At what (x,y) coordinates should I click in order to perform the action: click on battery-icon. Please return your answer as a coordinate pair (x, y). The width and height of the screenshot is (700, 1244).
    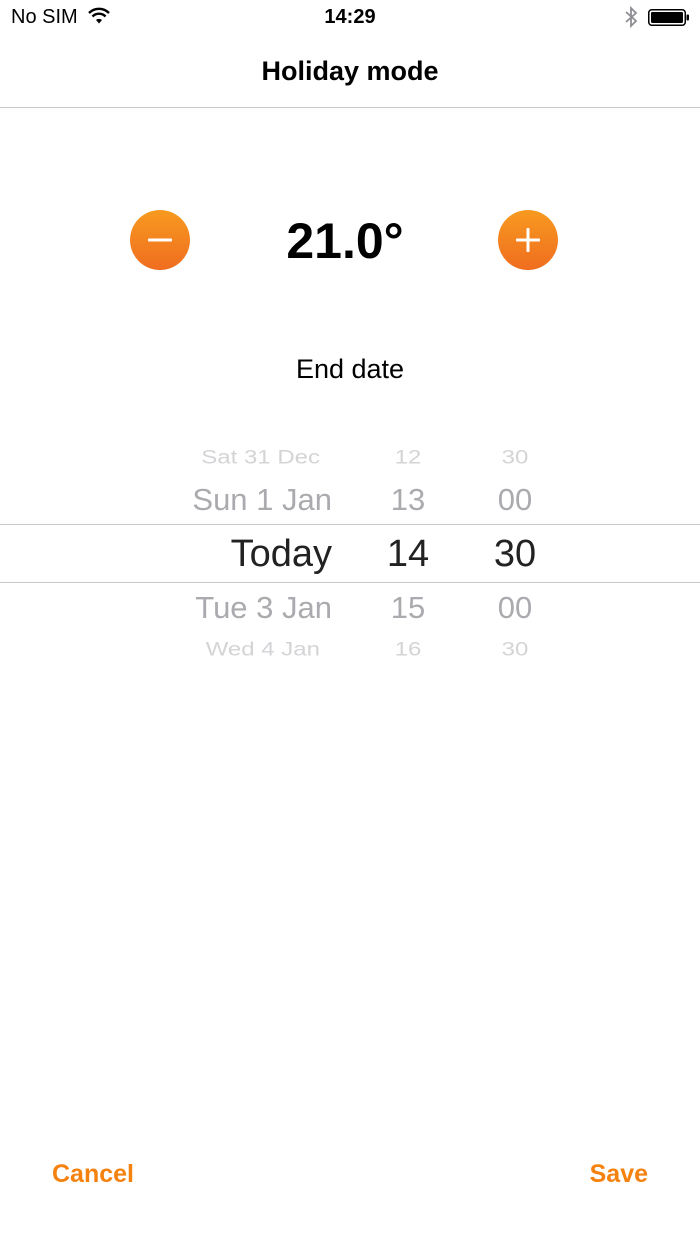
    Looking at the image, I should click on (669, 17).